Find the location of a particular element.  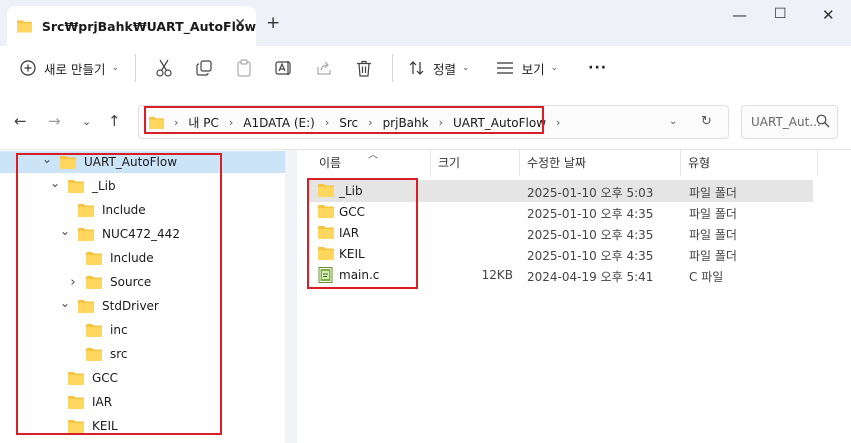

share-icon is located at coordinates (324, 68).